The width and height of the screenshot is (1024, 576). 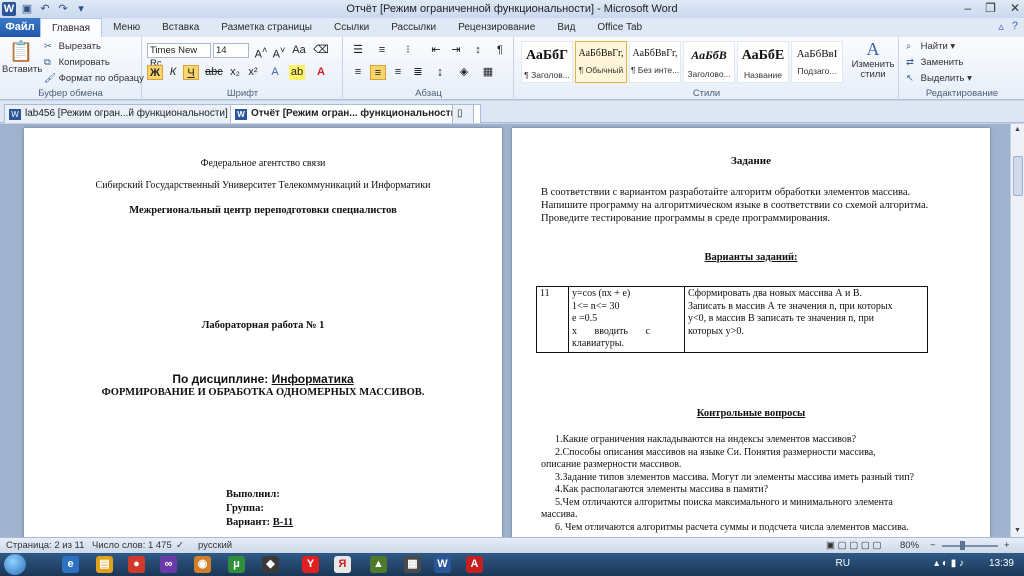 I want to click on align-center-icon: ≡, so click(x=378, y=72).